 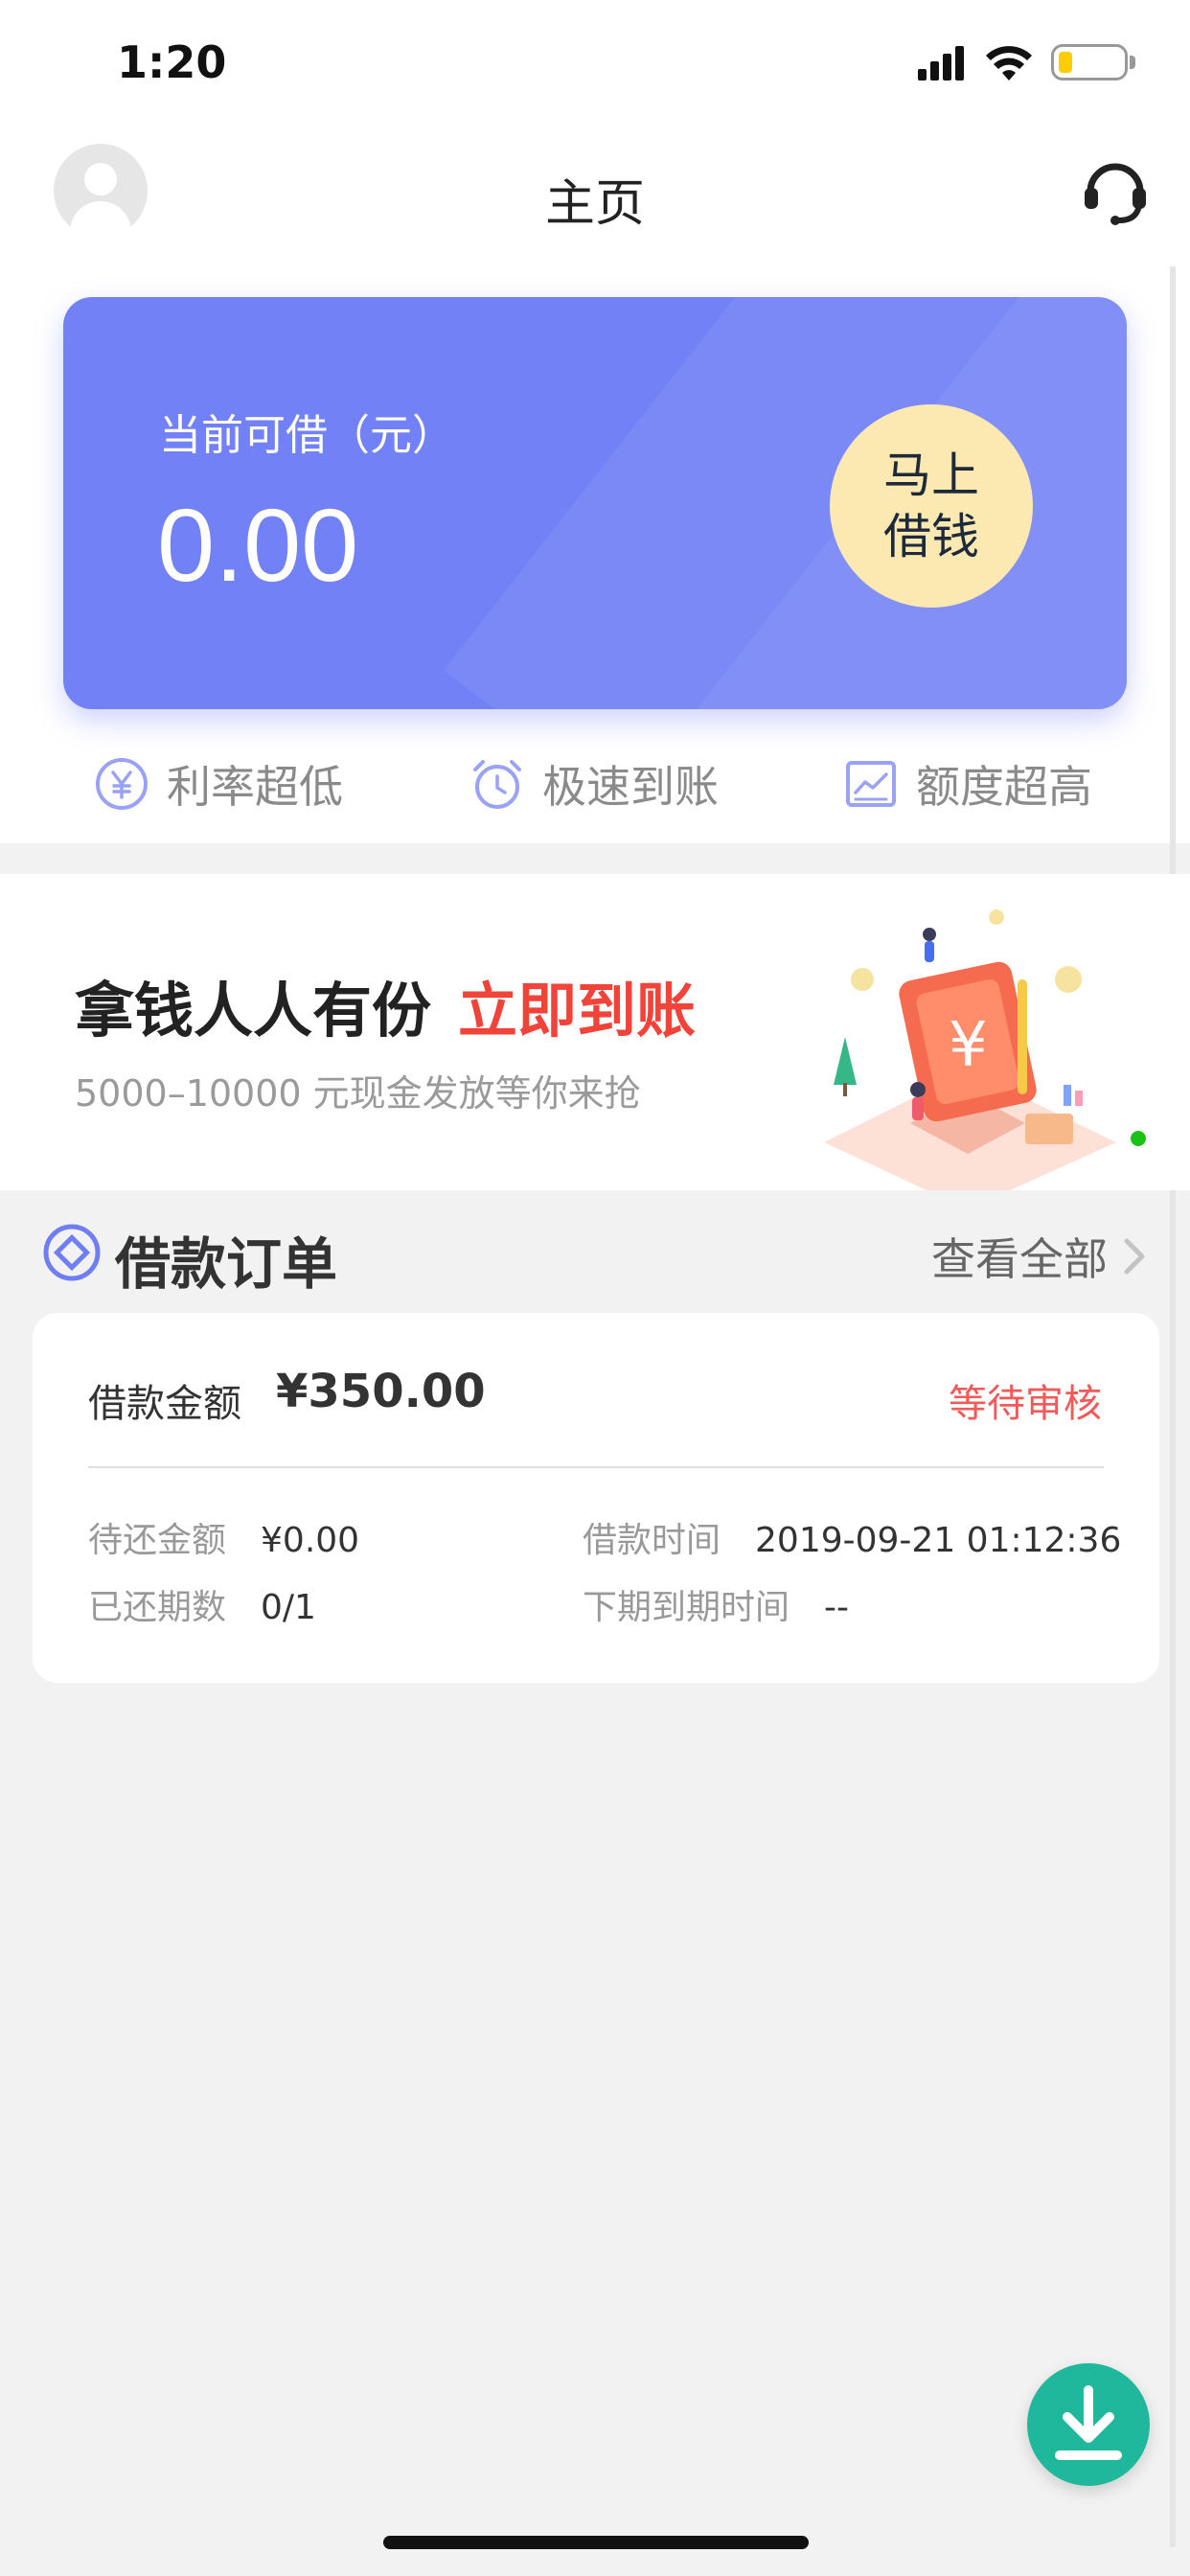 I want to click on banner-title: 拿钱人人有份 立即到账, so click(x=386, y=1011).